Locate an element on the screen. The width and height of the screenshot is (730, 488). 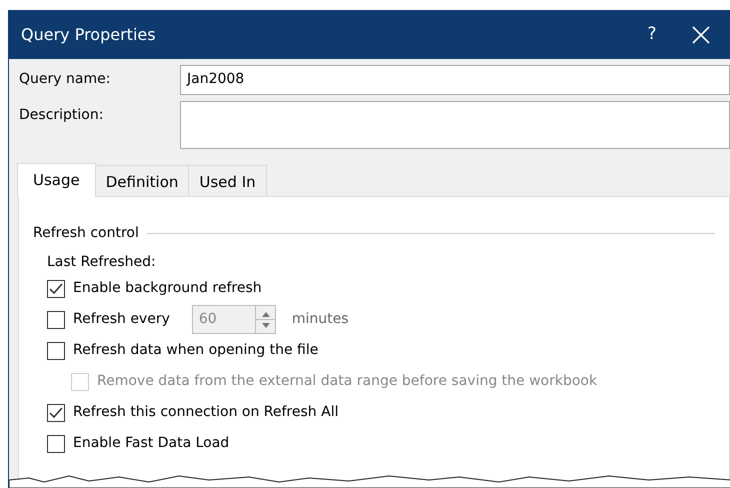
input-field is located at coordinates (455, 125).